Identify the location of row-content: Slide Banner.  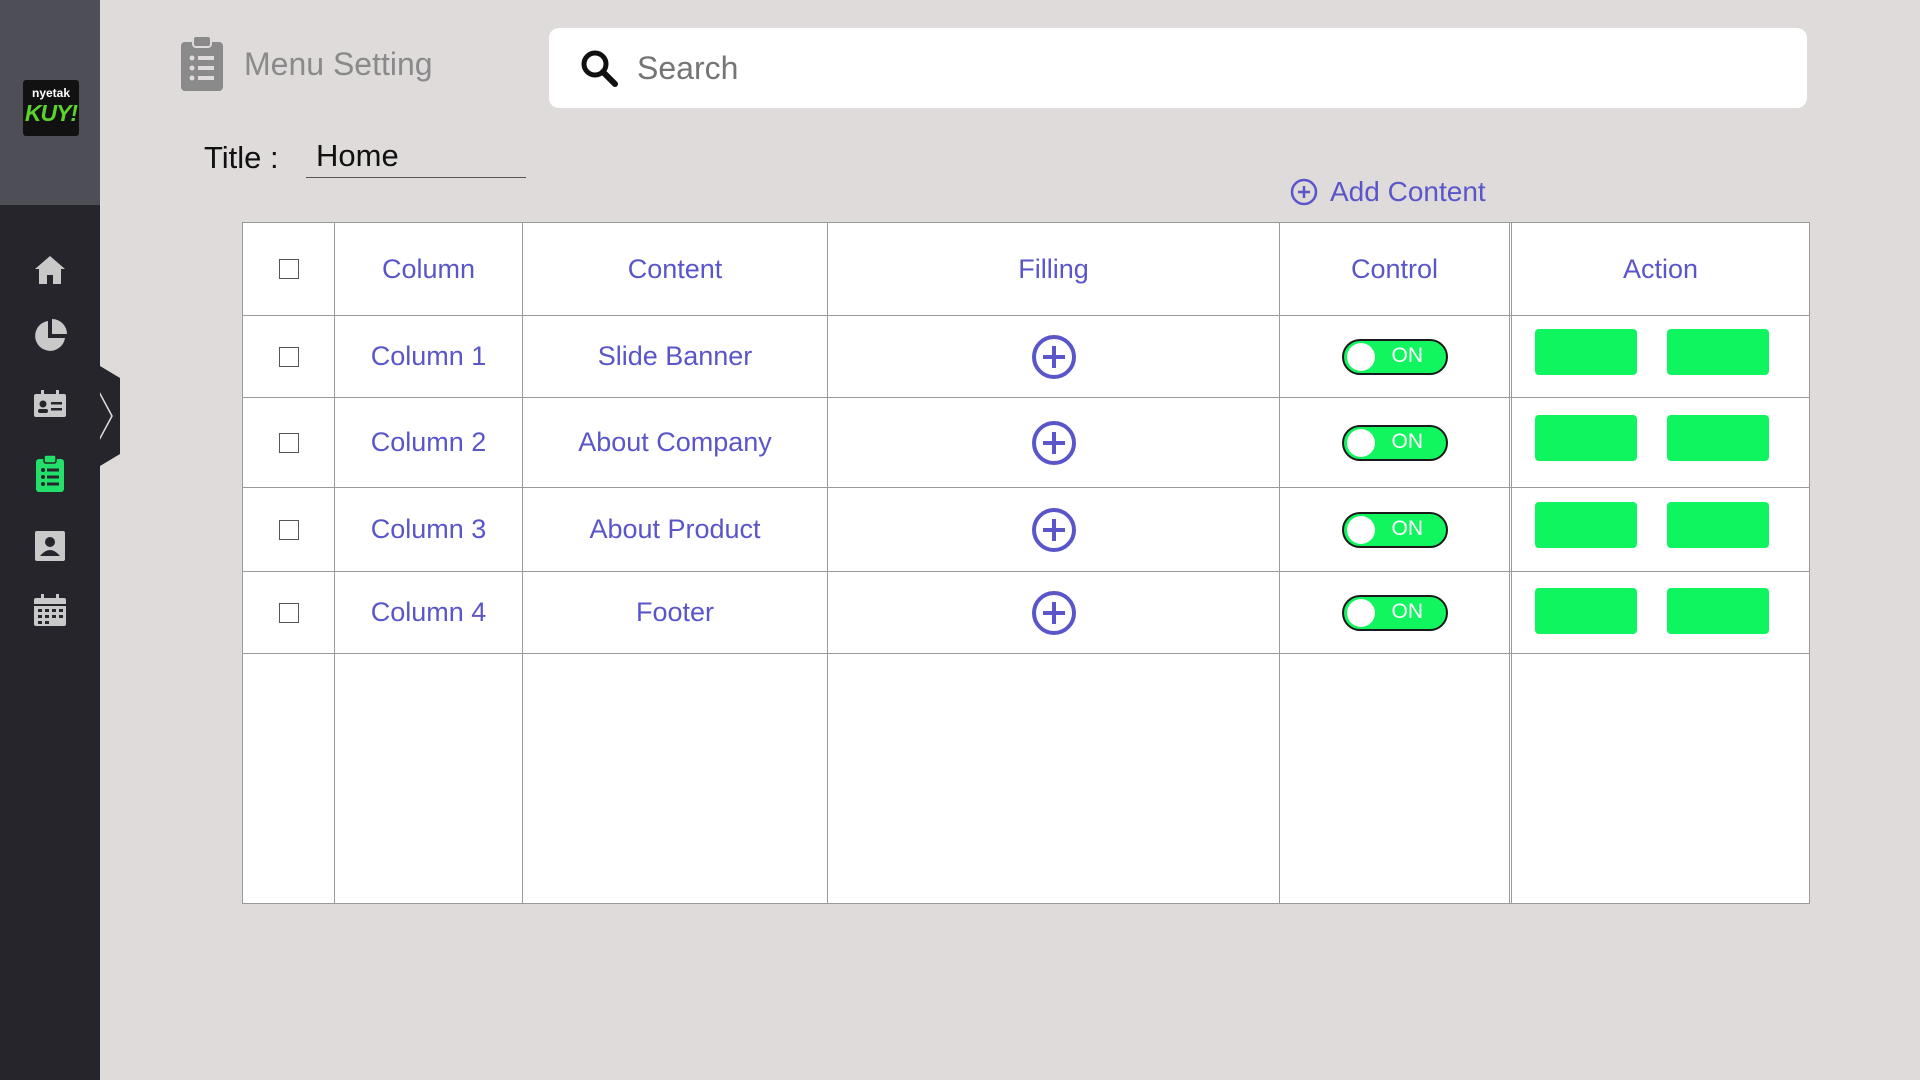
(675, 356).